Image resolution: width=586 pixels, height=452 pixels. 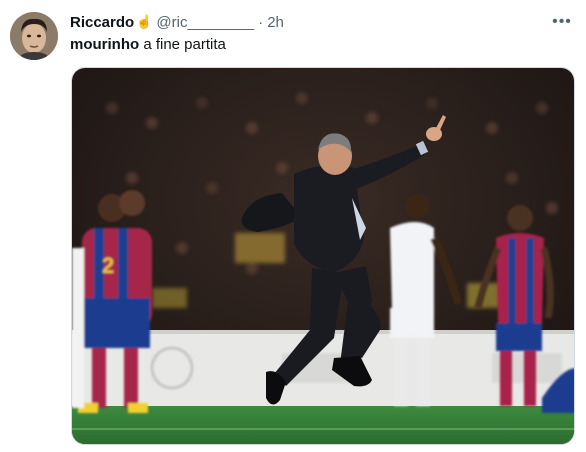 I want to click on display-name: Riccardo, so click(x=102, y=22).